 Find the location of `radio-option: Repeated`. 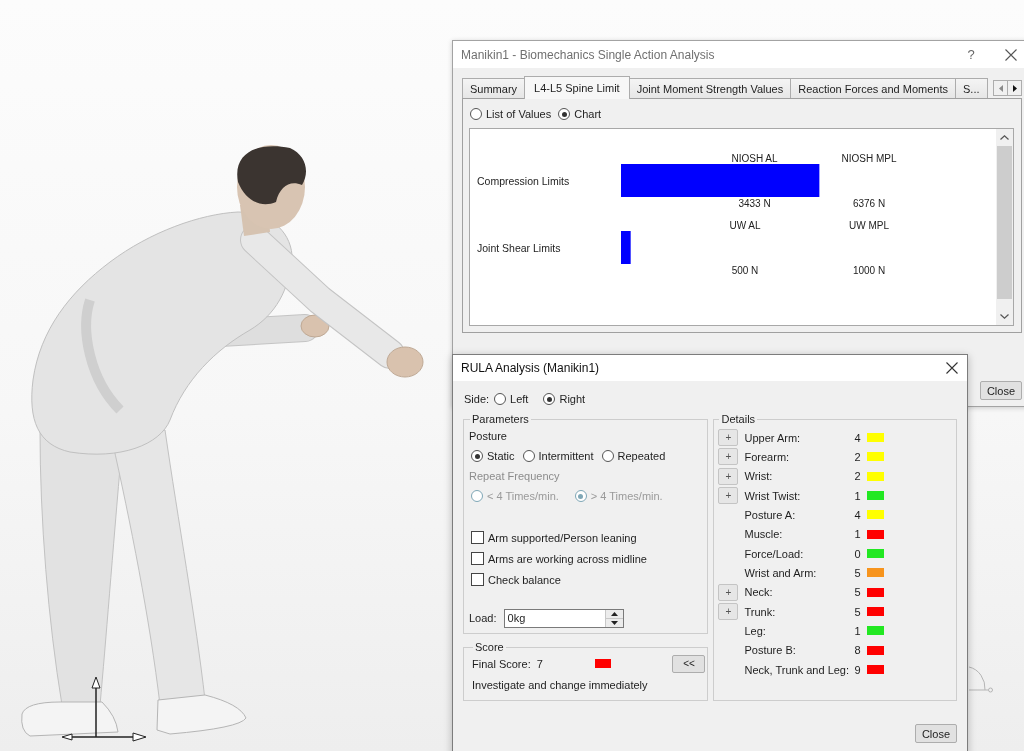

radio-option: Repeated is located at coordinates (633, 456).